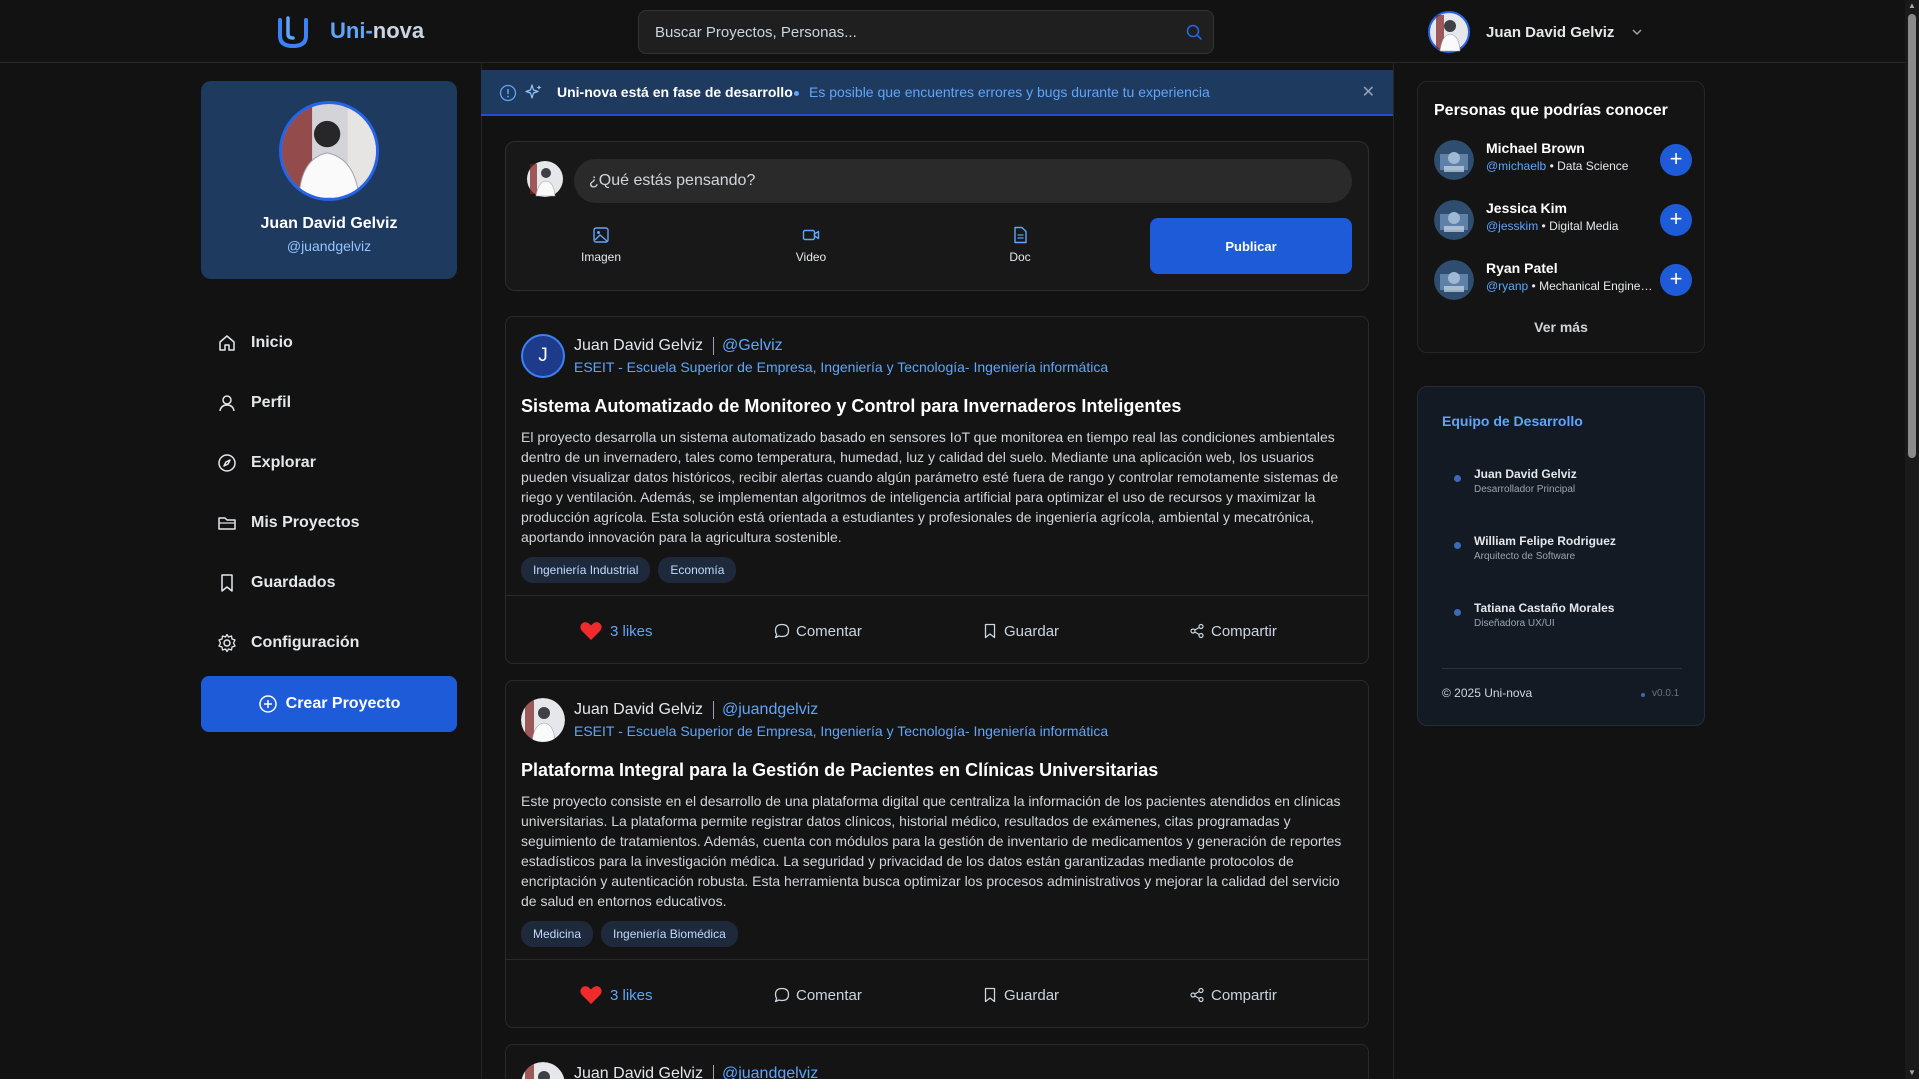 The image size is (1919, 1079). I want to click on attach-doc-button: Doc, so click(1020, 245).